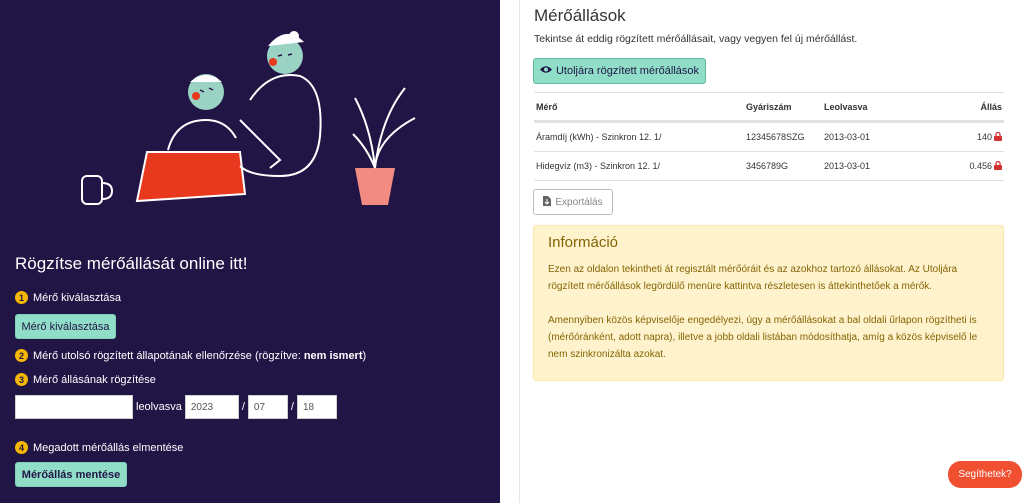 The width and height of the screenshot is (1024, 503). I want to click on panel-divider, so click(519, 251).